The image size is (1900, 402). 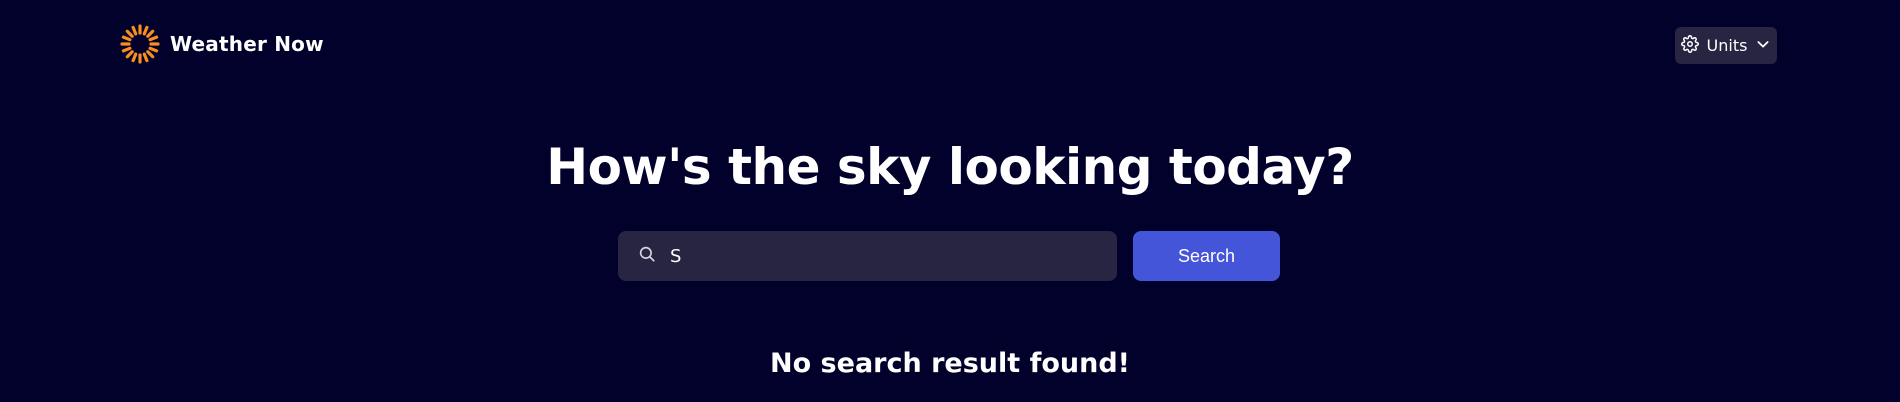 I want to click on sun-icon, so click(x=140, y=44).